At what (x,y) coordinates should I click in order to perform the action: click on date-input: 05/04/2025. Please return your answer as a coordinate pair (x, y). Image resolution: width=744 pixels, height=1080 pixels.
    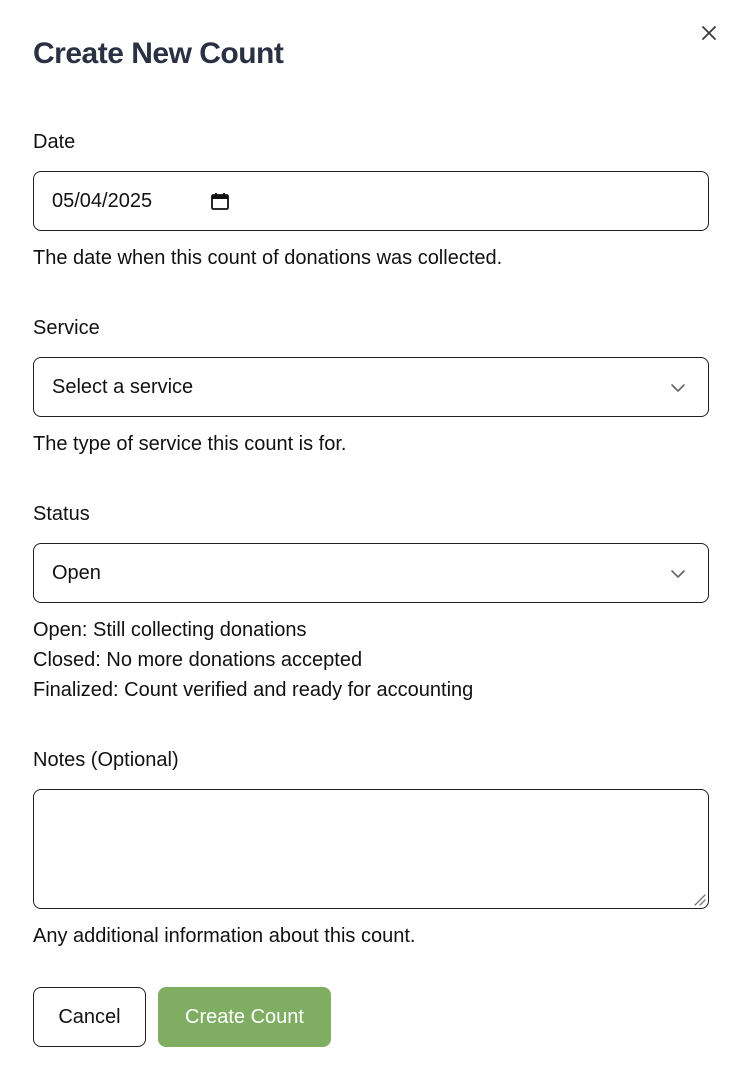
    Looking at the image, I should click on (371, 201).